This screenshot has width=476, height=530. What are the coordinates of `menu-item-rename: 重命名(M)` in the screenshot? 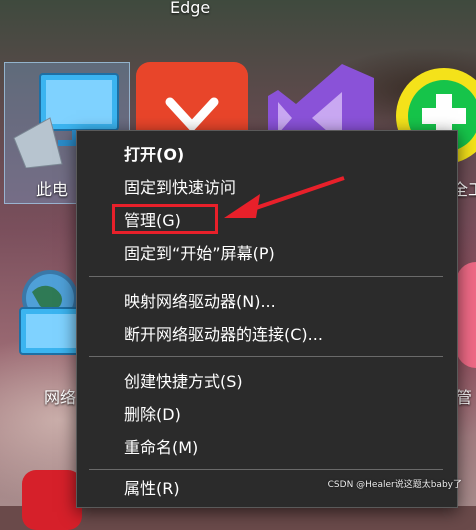 It's located at (267, 448).